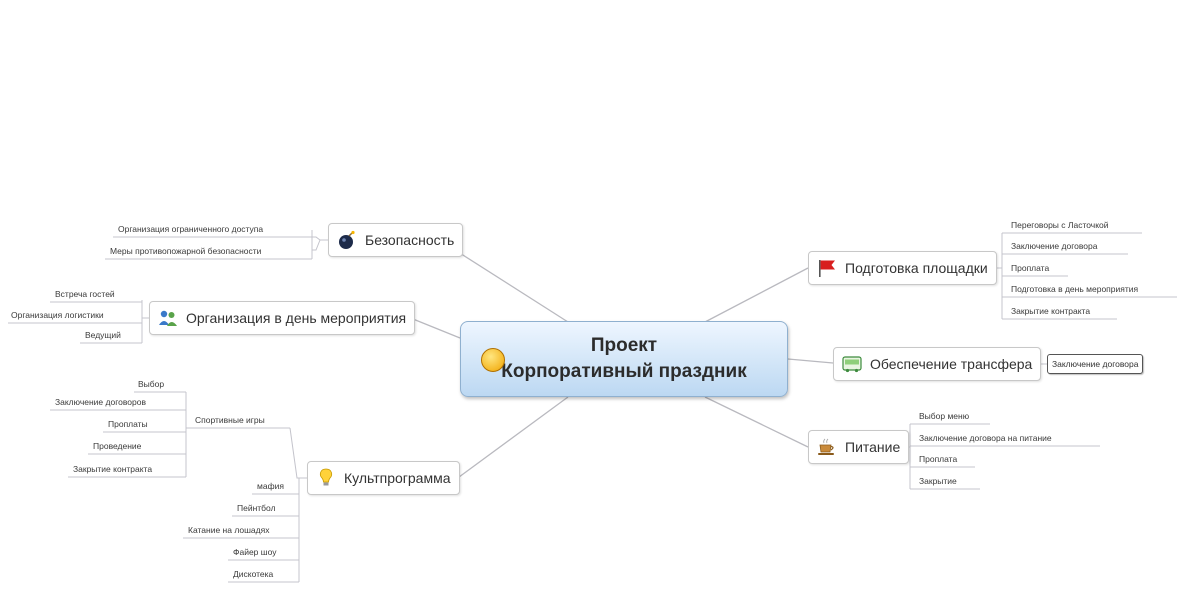 The height and width of the screenshot is (598, 1177). Describe the element at coordinates (873, 447) in the screenshot. I see `branch-pitanie-label: Питание` at that location.